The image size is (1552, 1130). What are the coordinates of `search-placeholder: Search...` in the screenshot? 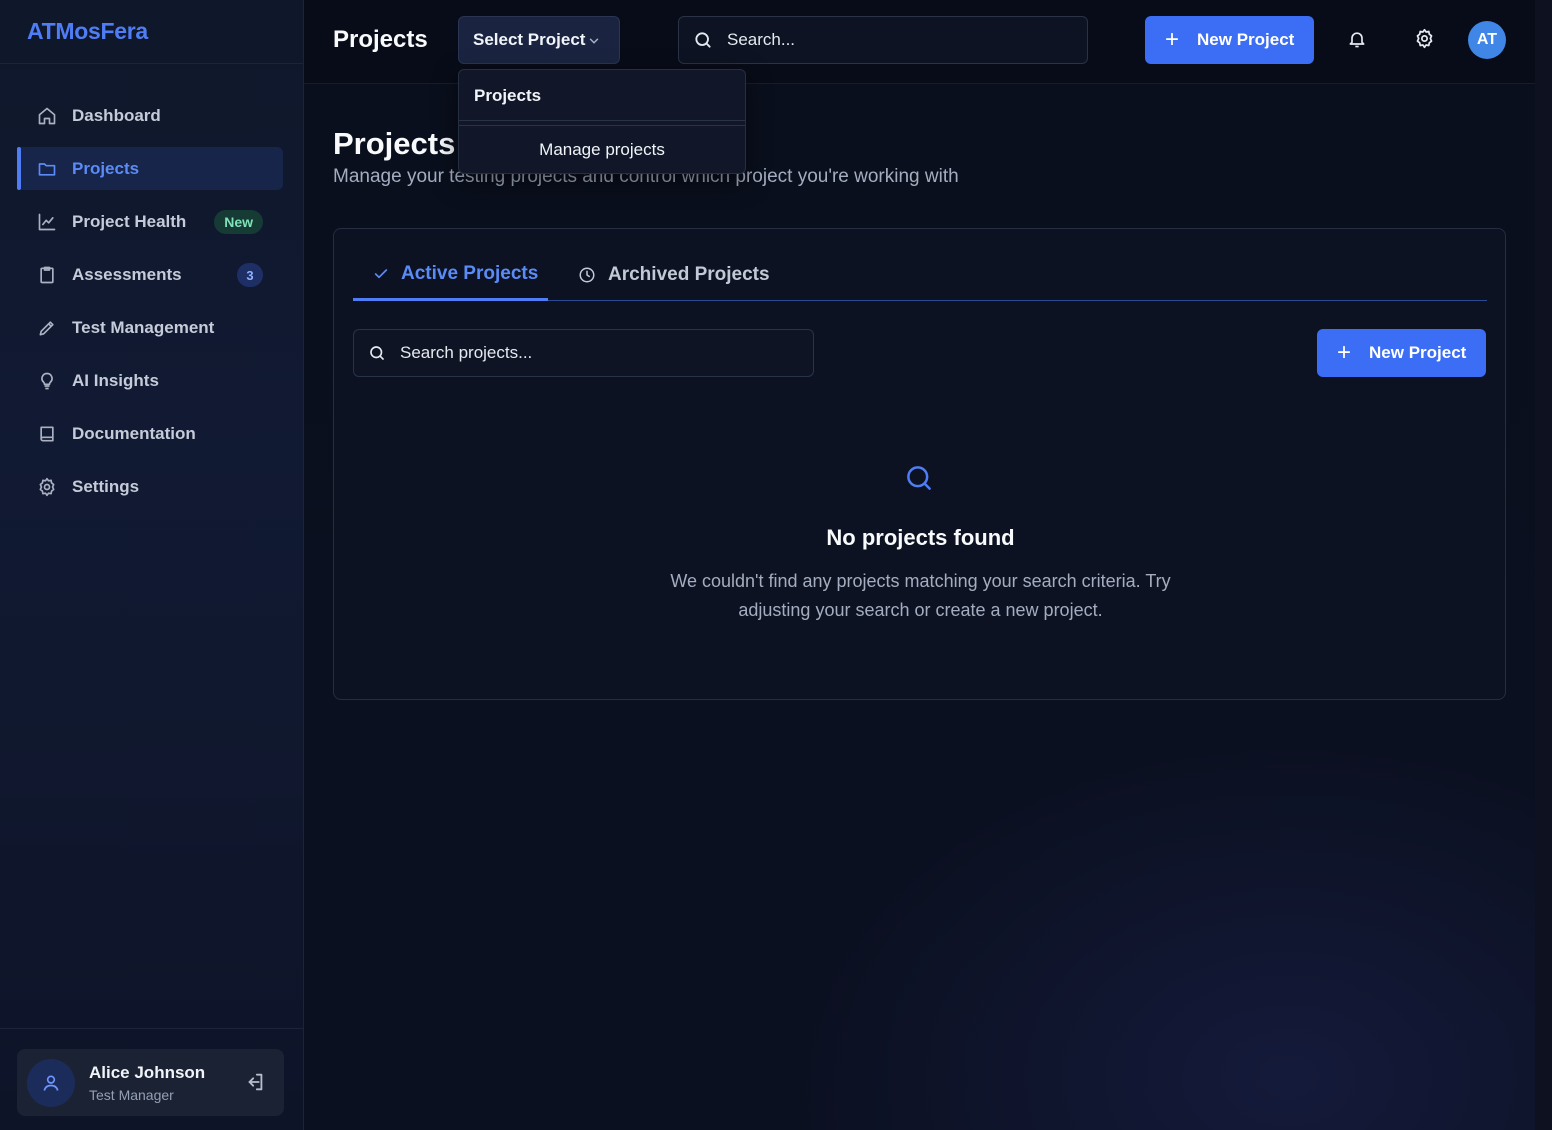 It's located at (761, 39).